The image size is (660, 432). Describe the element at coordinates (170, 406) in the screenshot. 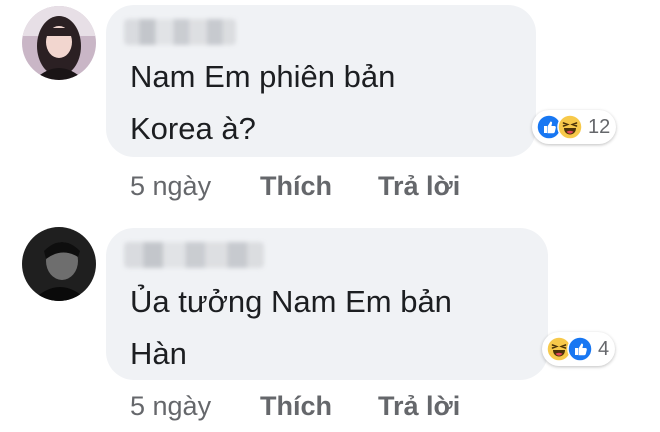

I see `timestamp-link: 5 ngày` at that location.